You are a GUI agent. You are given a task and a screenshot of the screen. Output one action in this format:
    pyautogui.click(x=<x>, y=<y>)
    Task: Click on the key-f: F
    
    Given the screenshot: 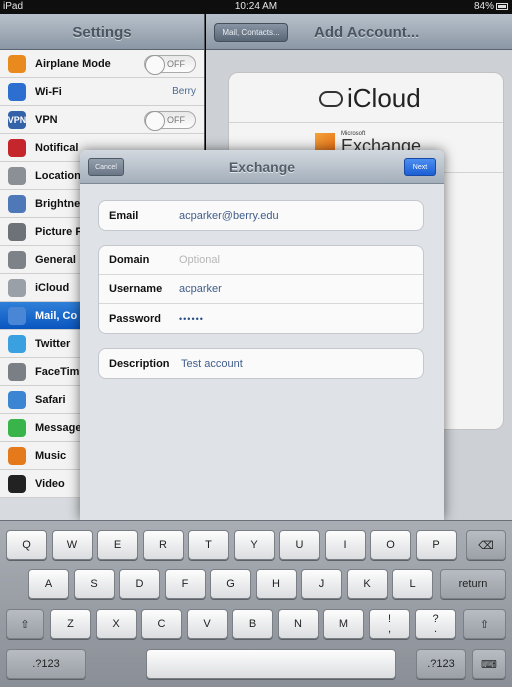 What is the action you would take?
    pyautogui.click(x=185, y=584)
    